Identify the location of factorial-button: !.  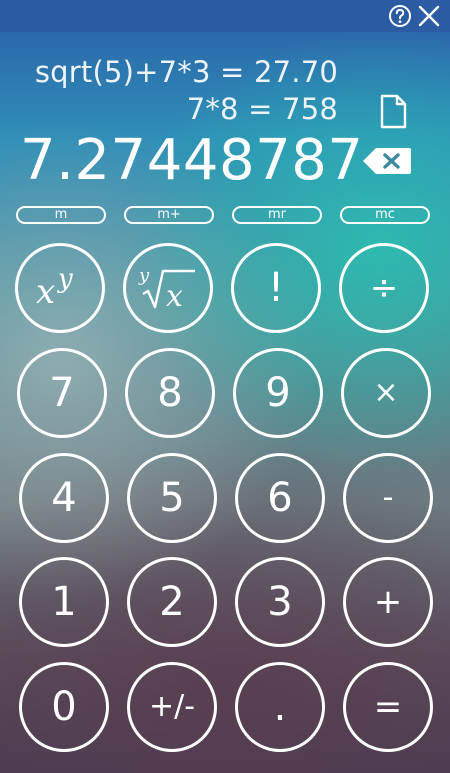
(276, 288).